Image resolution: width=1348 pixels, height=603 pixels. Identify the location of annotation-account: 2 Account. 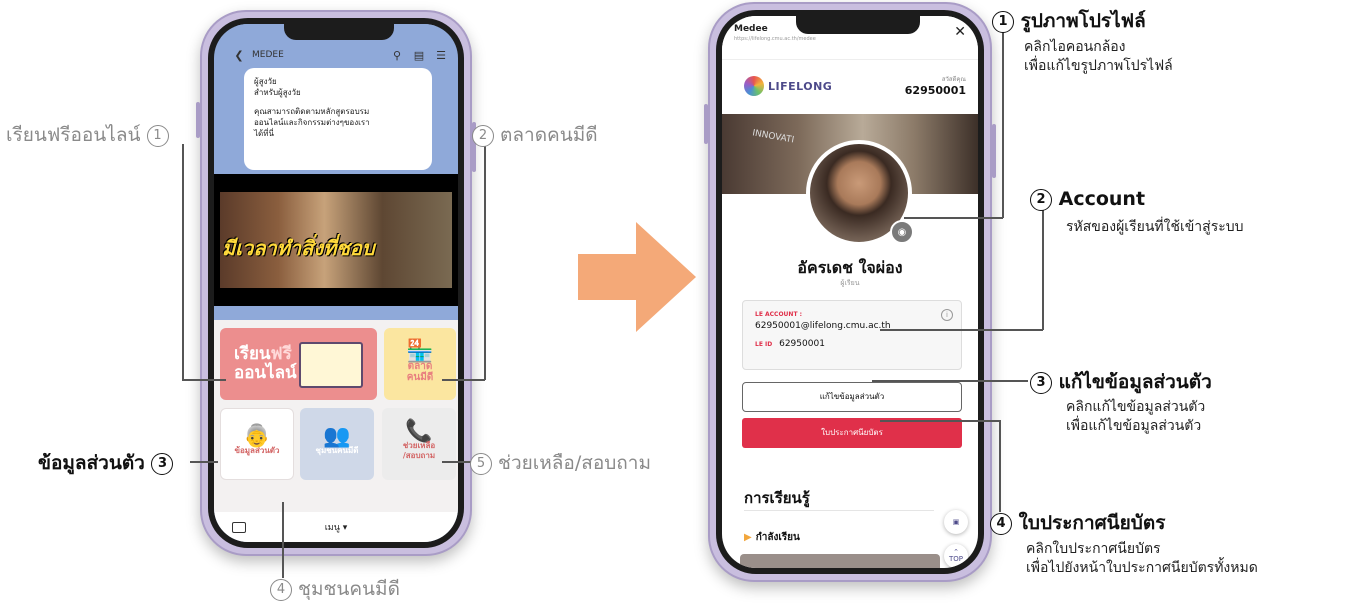
(1087, 199).